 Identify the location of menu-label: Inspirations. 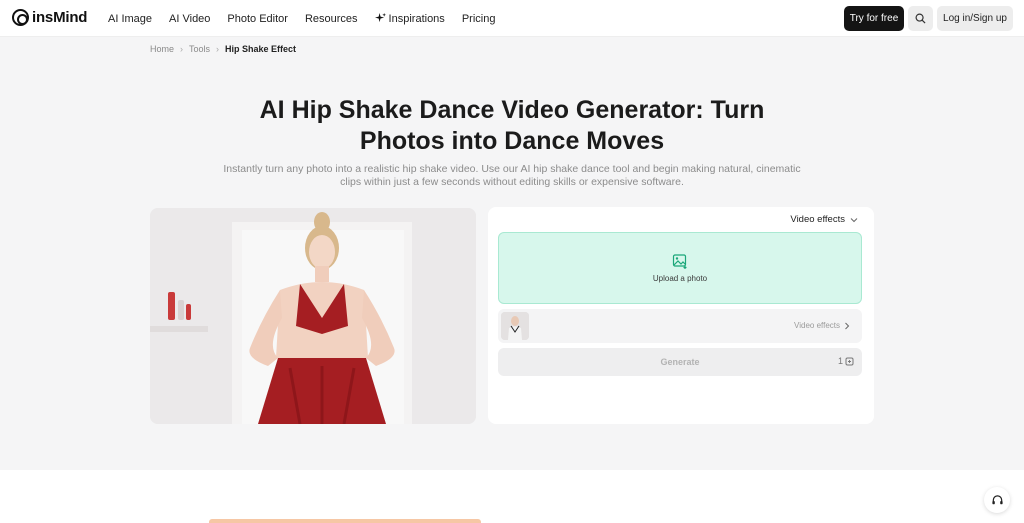
(416, 18).